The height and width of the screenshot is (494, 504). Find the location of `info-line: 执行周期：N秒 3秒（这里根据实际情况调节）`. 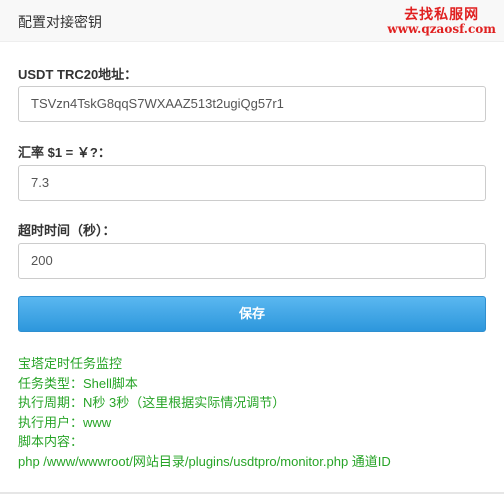

info-line: 执行周期：N秒 3秒（这里根据实际情况调节） is located at coordinates (152, 402).